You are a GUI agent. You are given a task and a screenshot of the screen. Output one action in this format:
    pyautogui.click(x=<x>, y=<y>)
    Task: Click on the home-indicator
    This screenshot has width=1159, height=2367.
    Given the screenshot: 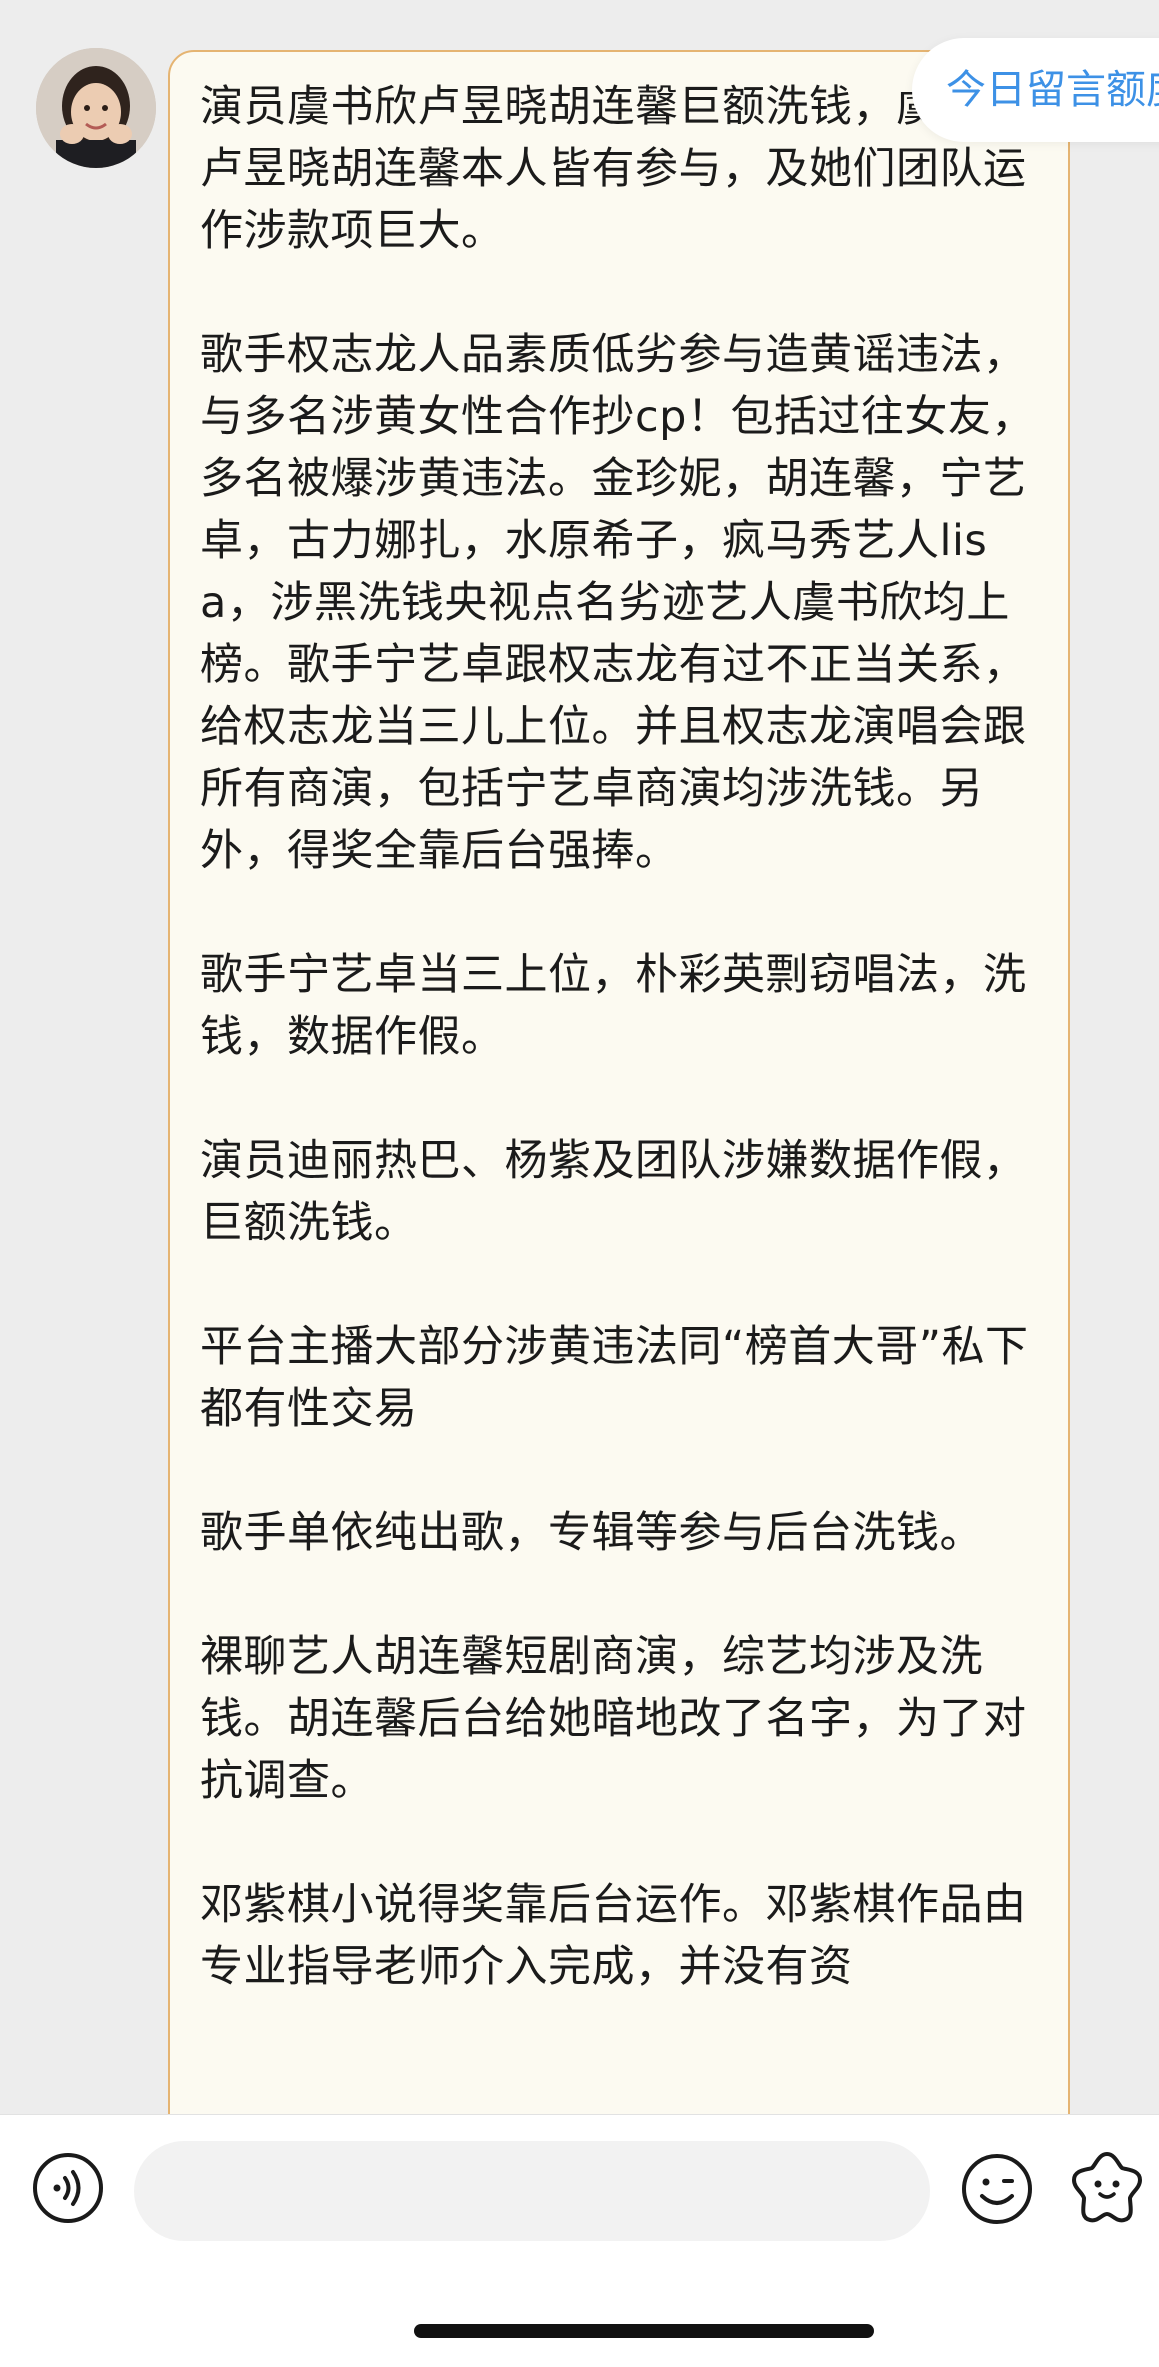 What is the action you would take?
    pyautogui.click(x=644, y=2331)
    